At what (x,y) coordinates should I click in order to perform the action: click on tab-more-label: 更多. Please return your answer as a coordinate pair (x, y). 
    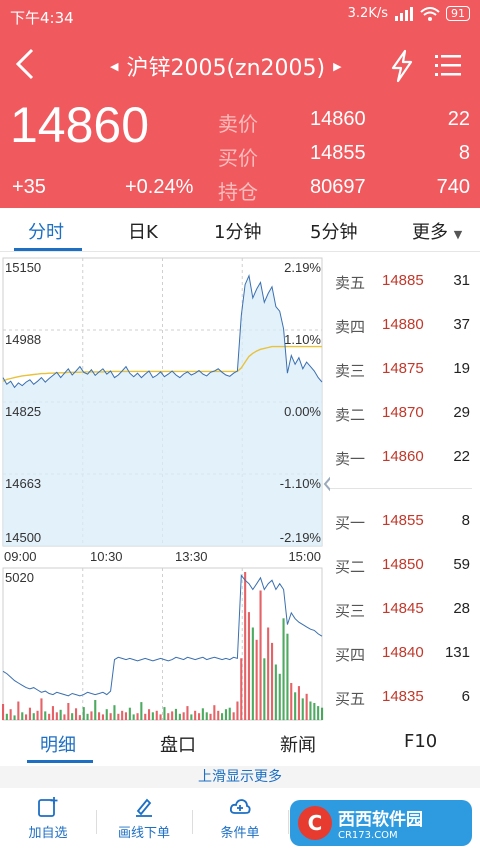
    Looking at the image, I should click on (430, 232).